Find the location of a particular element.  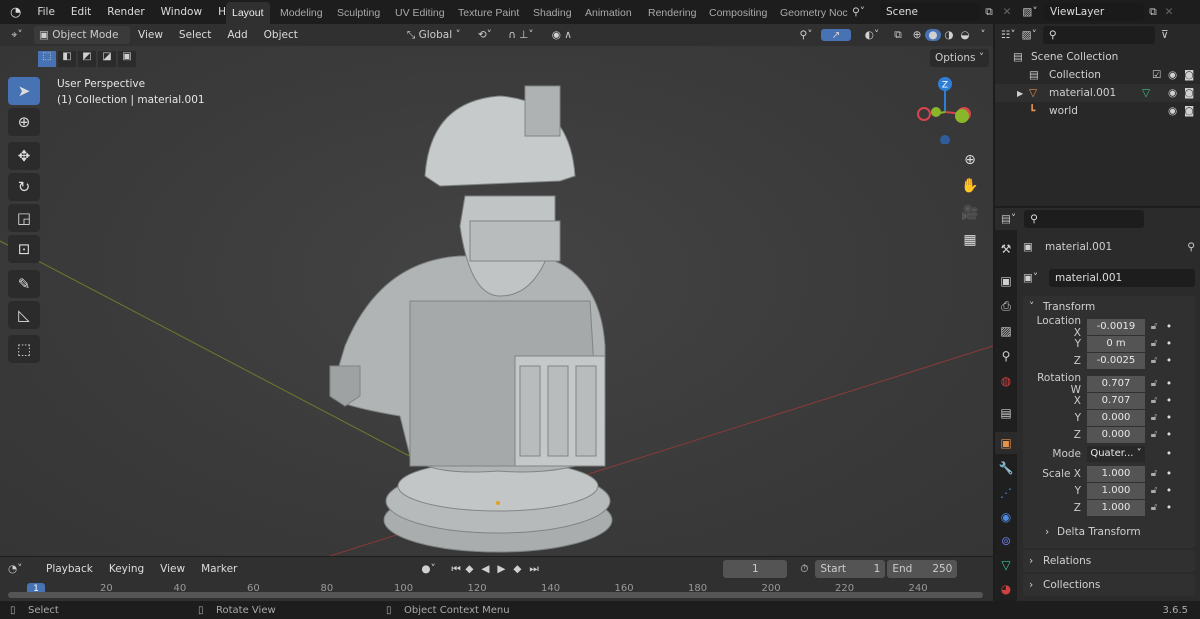

tab-layout: Layout is located at coordinates (248, 13).